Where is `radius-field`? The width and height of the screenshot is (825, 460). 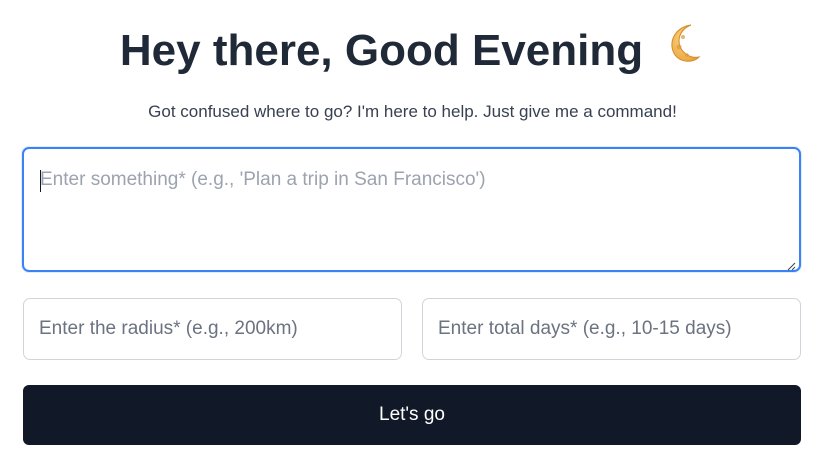
radius-field is located at coordinates (212, 329).